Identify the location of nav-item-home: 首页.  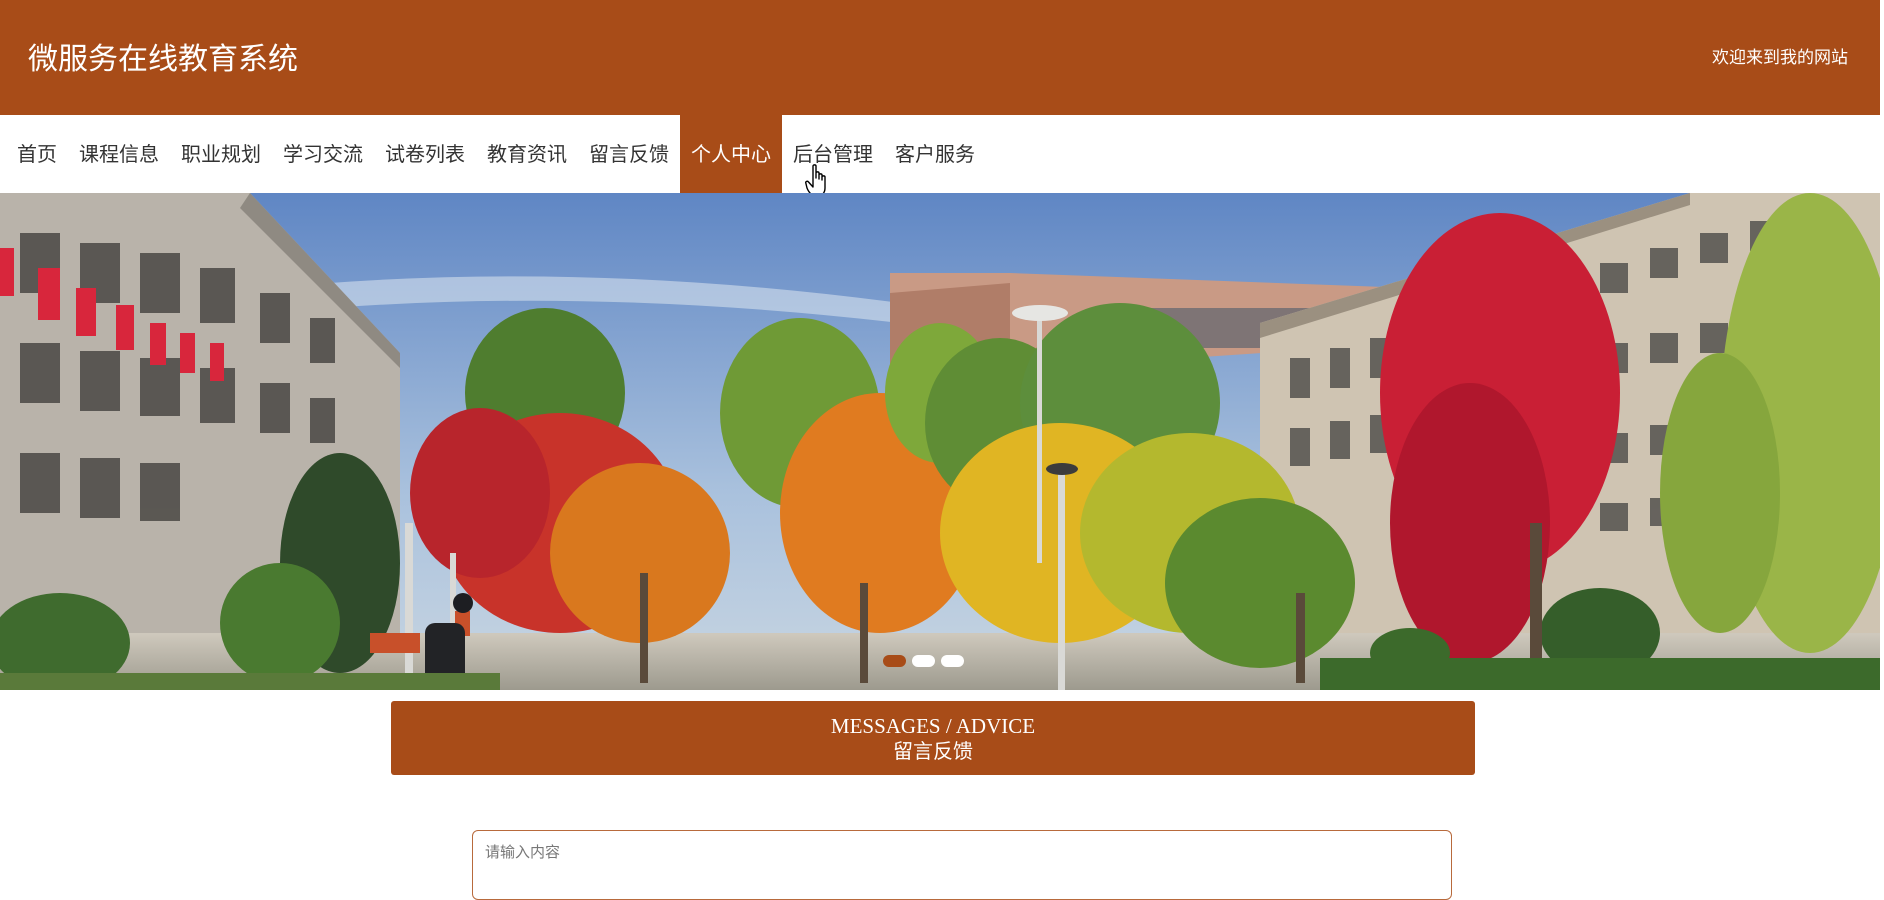
(34, 154).